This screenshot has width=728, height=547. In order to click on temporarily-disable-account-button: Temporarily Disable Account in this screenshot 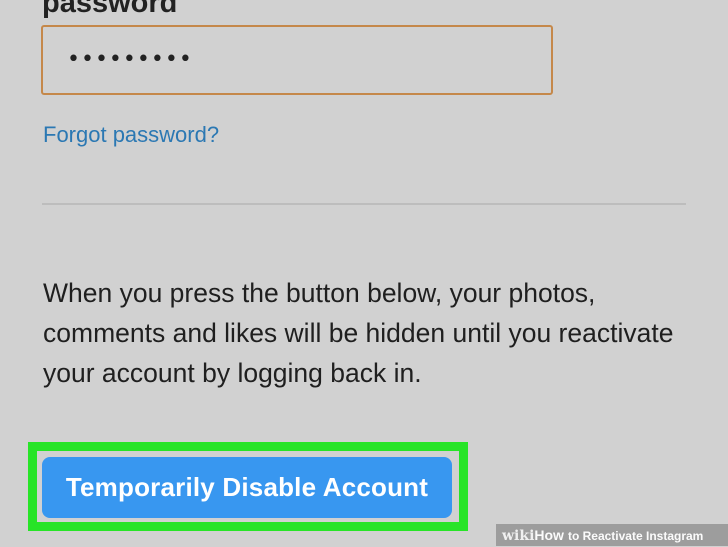, I will do `click(247, 487)`.